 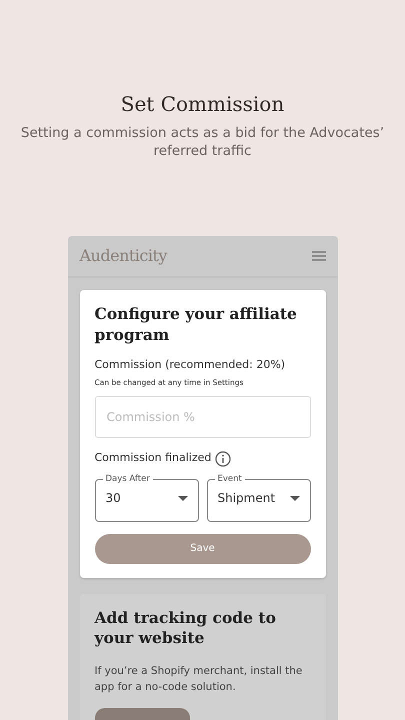 I want to click on dropdown-label: Event, so click(x=229, y=479).